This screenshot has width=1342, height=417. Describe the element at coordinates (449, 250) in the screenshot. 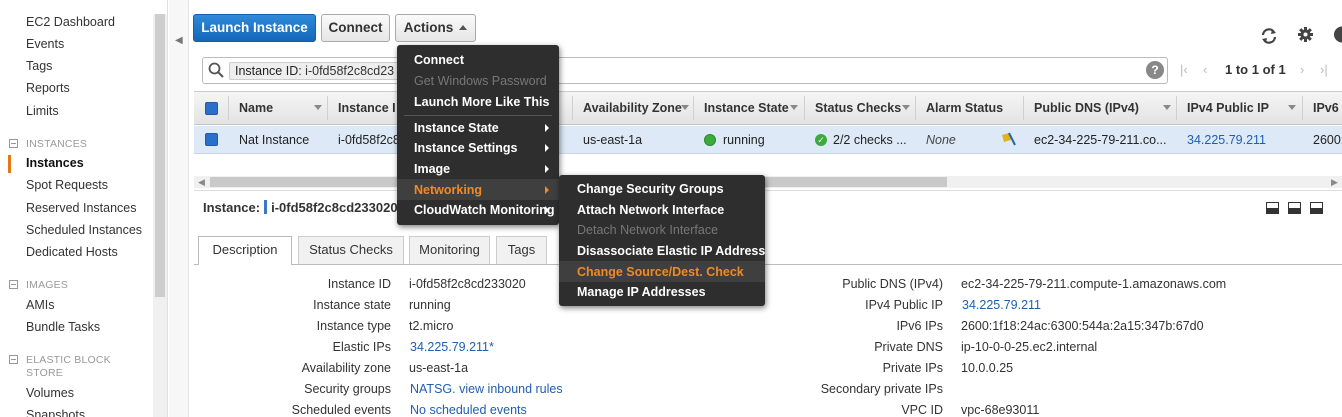

I see `tab-monitoring: Monitoring` at that location.